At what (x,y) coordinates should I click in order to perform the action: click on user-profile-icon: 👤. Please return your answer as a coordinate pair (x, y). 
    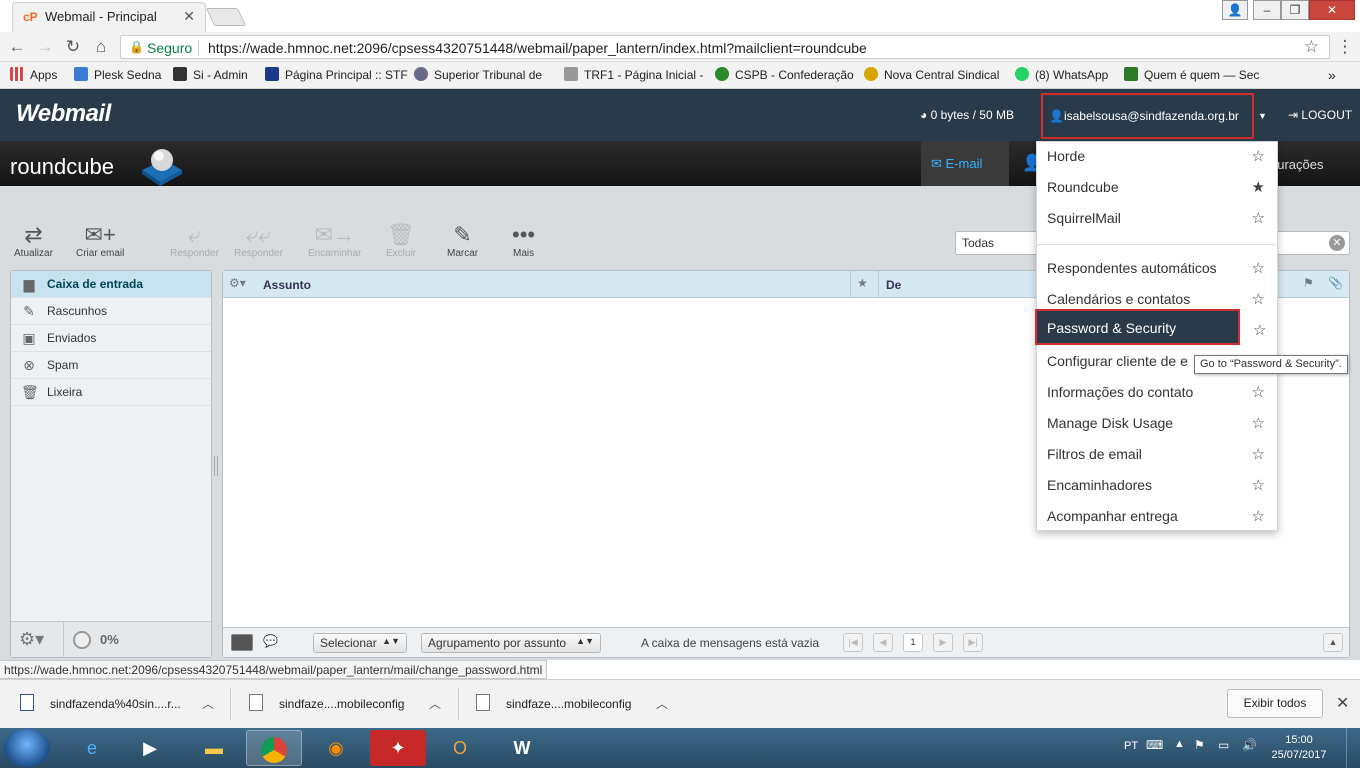
    Looking at the image, I should click on (1235, 10).